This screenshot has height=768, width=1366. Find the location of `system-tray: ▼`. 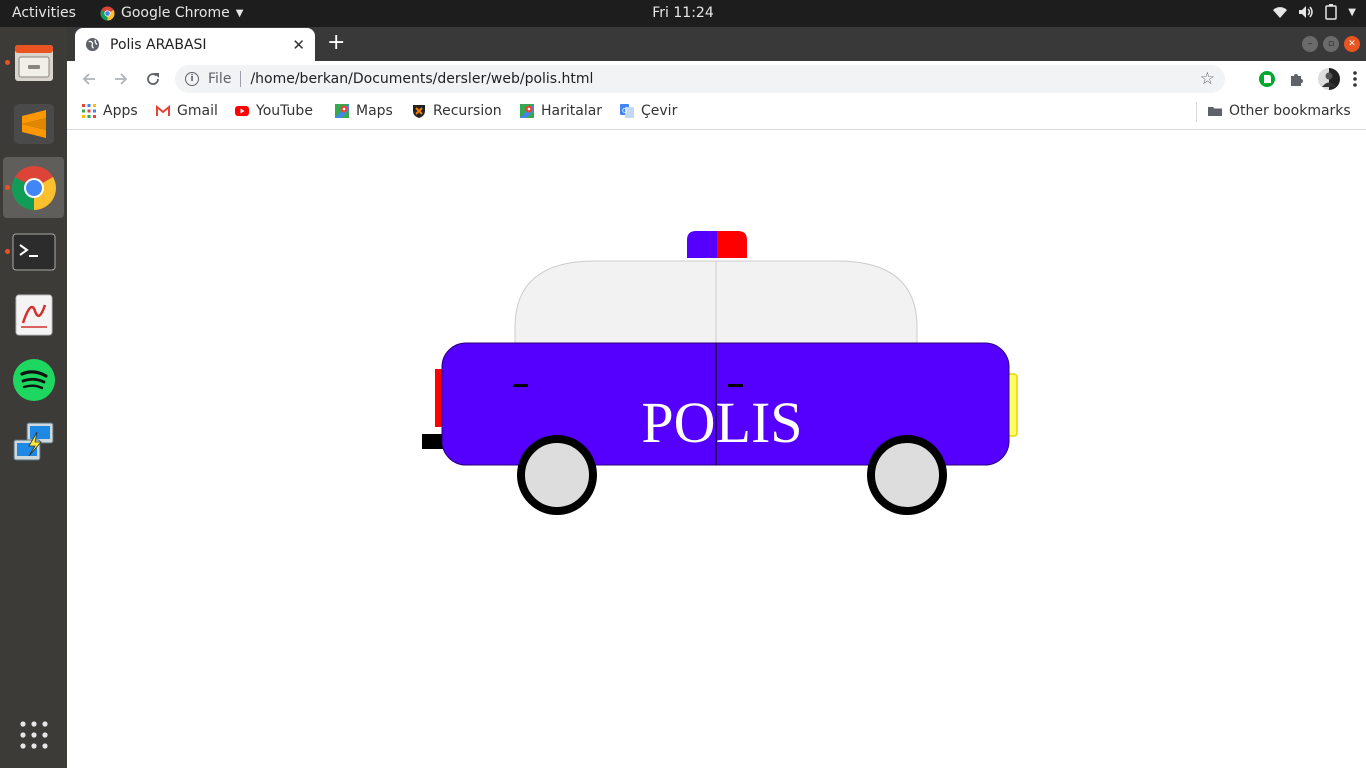

system-tray: ▼ is located at coordinates (1314, 12).